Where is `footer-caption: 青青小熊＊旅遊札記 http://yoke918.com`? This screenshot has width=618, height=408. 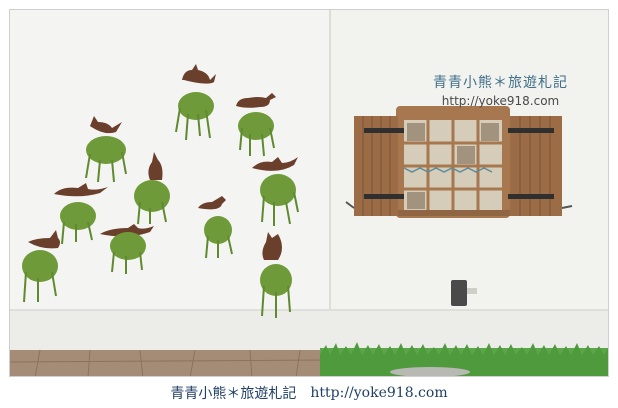
footer-caption: 青青小熊＊旅遊札記 http://yoke918.com is located at coordinates (309, 393).